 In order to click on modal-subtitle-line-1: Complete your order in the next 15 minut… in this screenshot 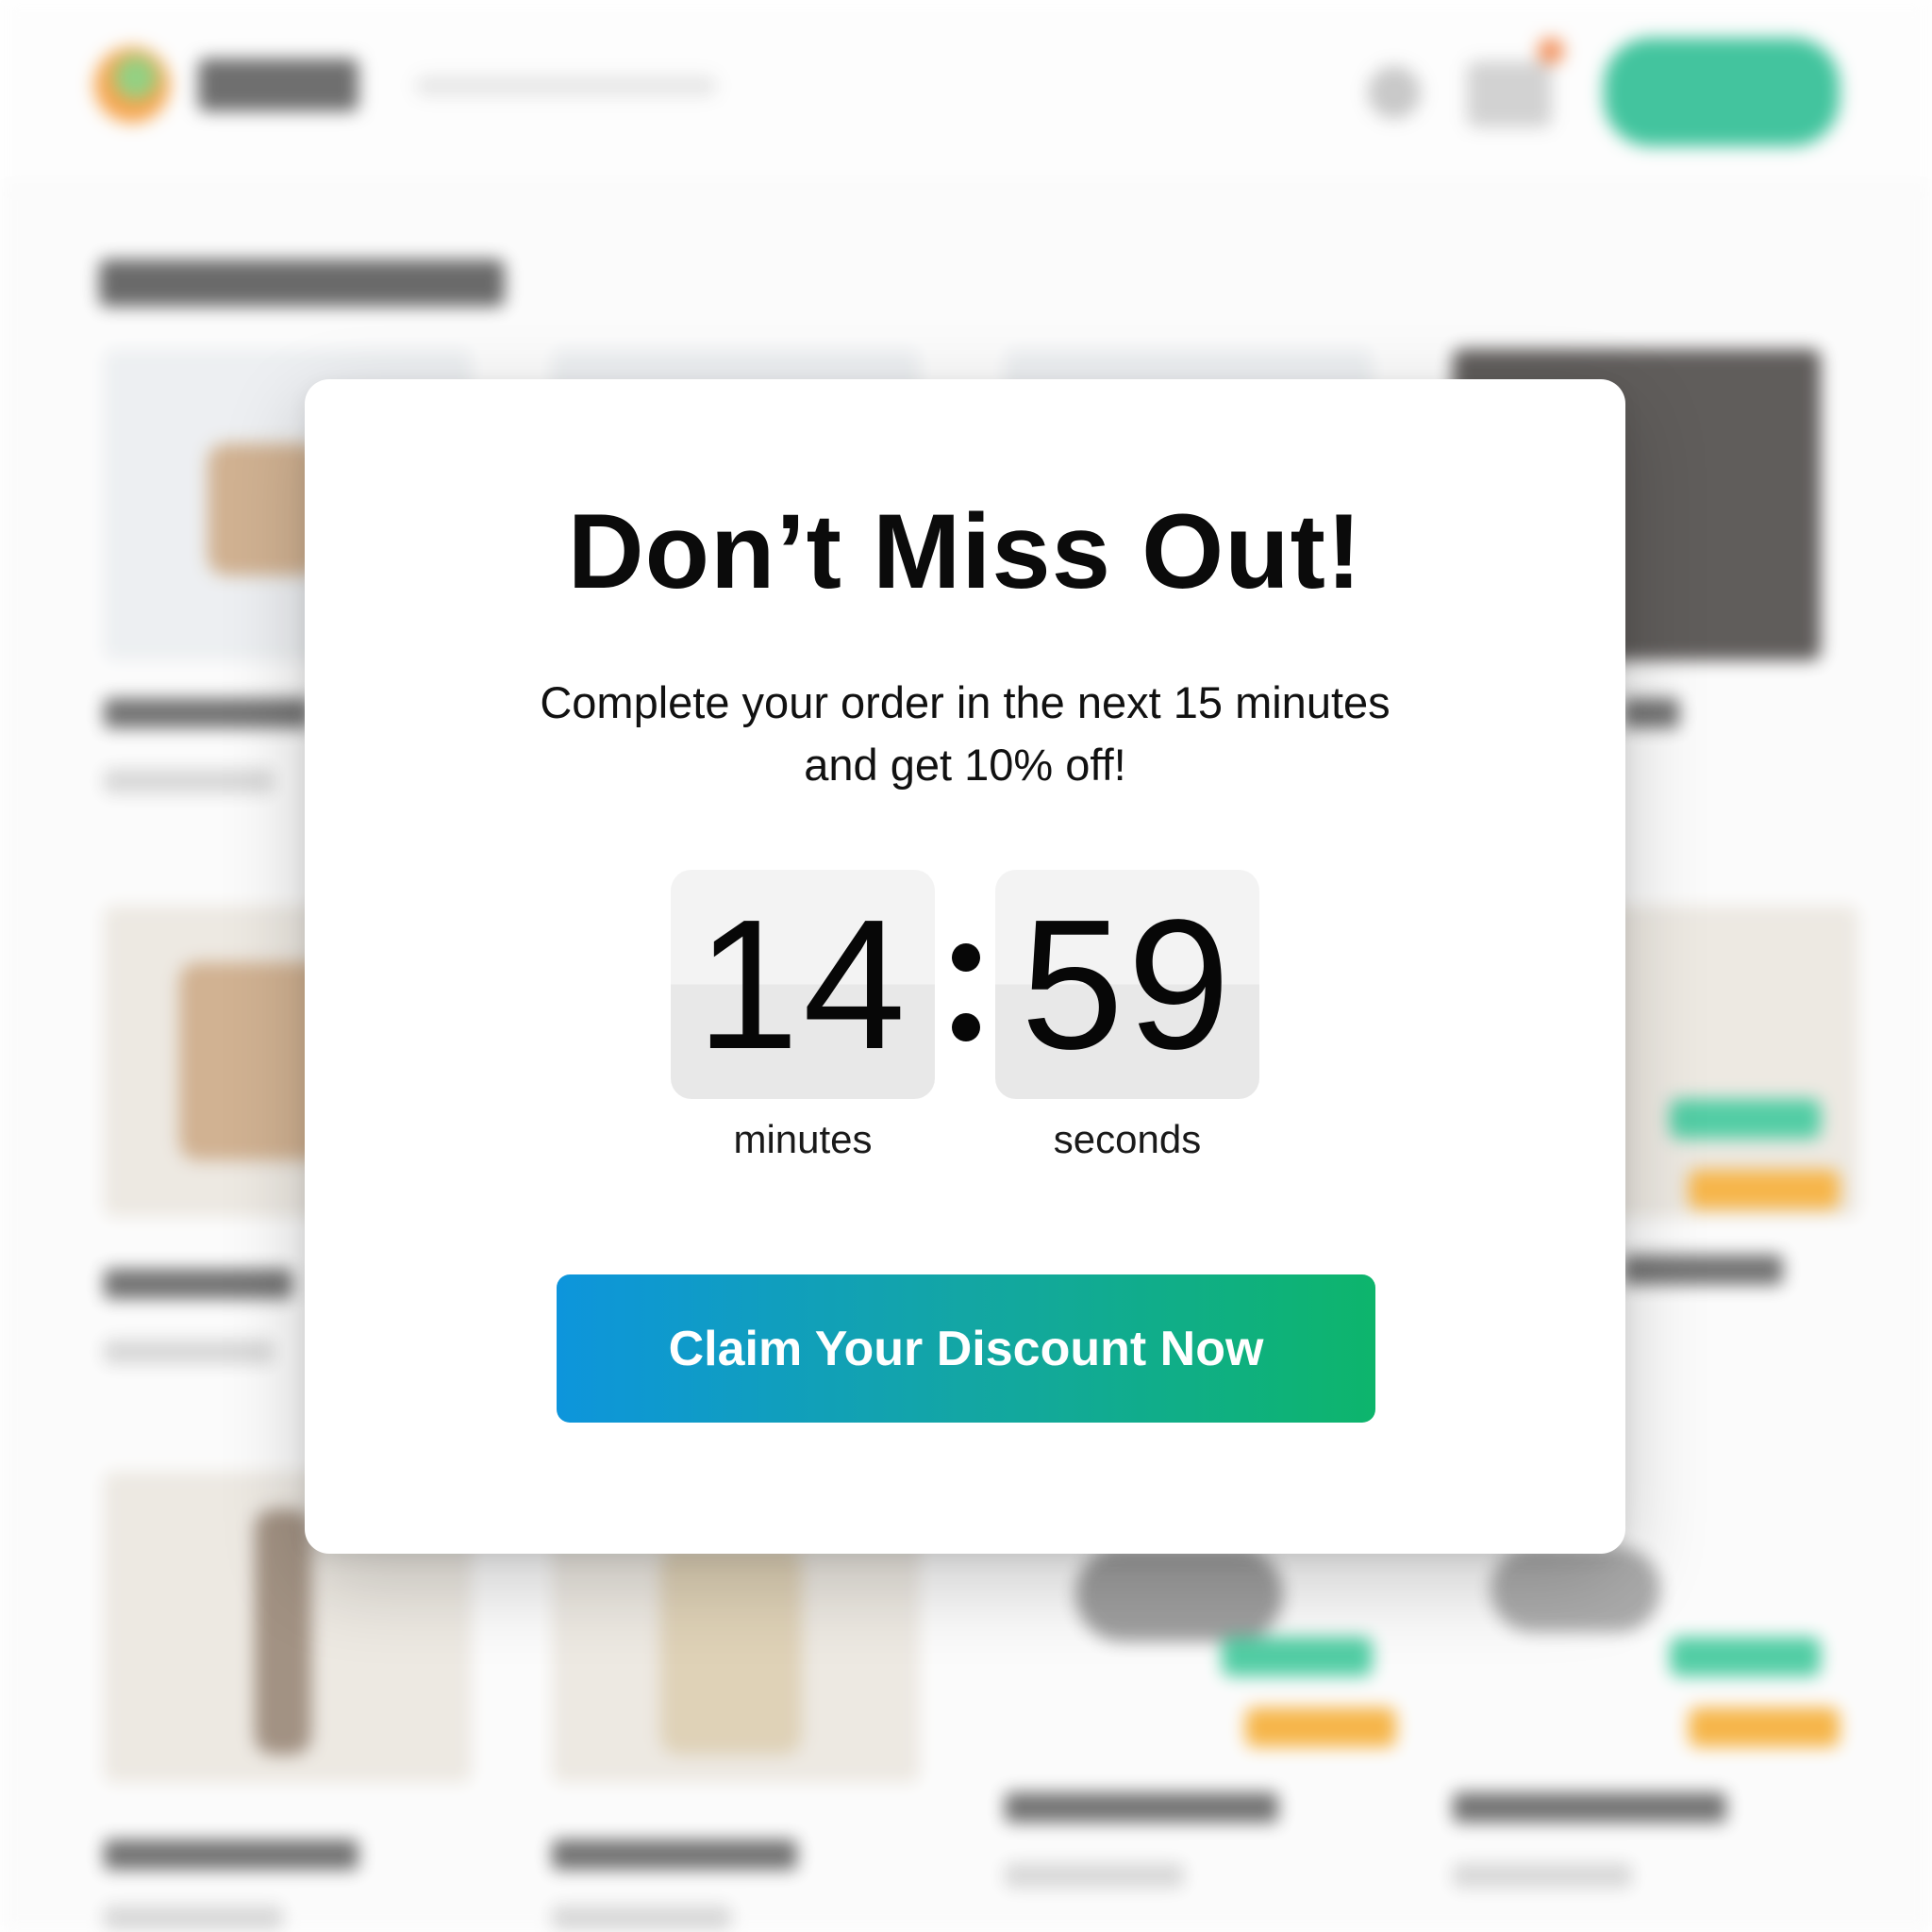, I will do `click(965, 702)`.